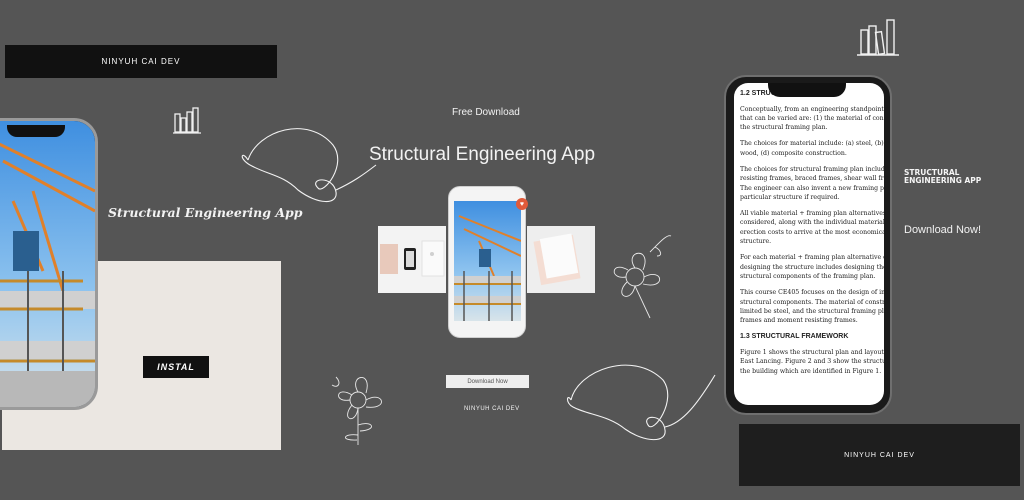 This screenshot has height=500, width=1024. I want to click on download-now-button: Download Now, so click(487, 381).